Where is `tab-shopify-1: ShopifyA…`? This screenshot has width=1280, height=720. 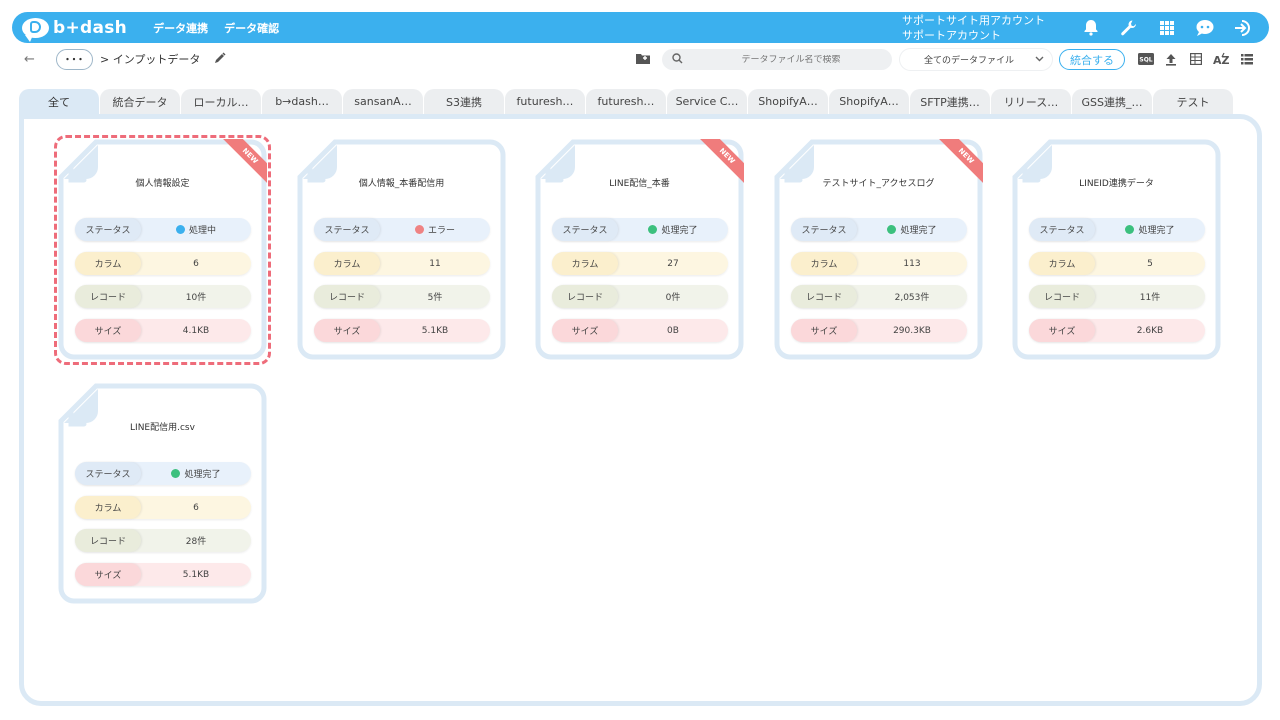 tab-shopify-1: ShopifyA… is located at coordinates (788, 101).